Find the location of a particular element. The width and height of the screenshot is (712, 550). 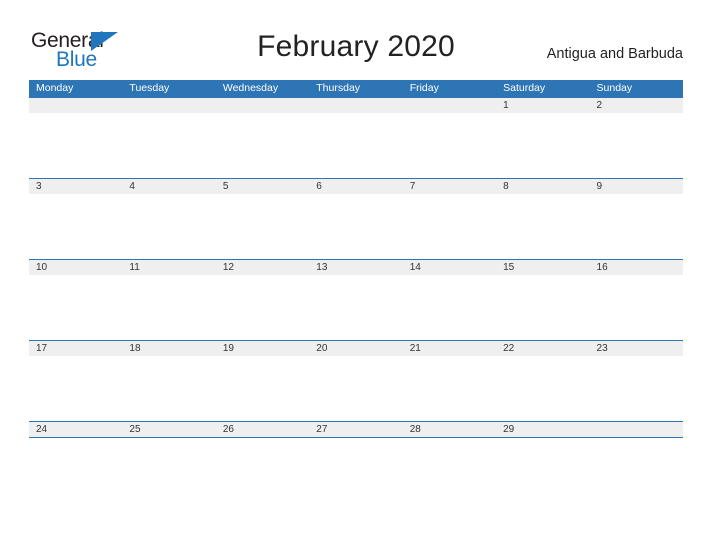

locale-label: Antigua and Barbuda is located at coordinates (614, 54).